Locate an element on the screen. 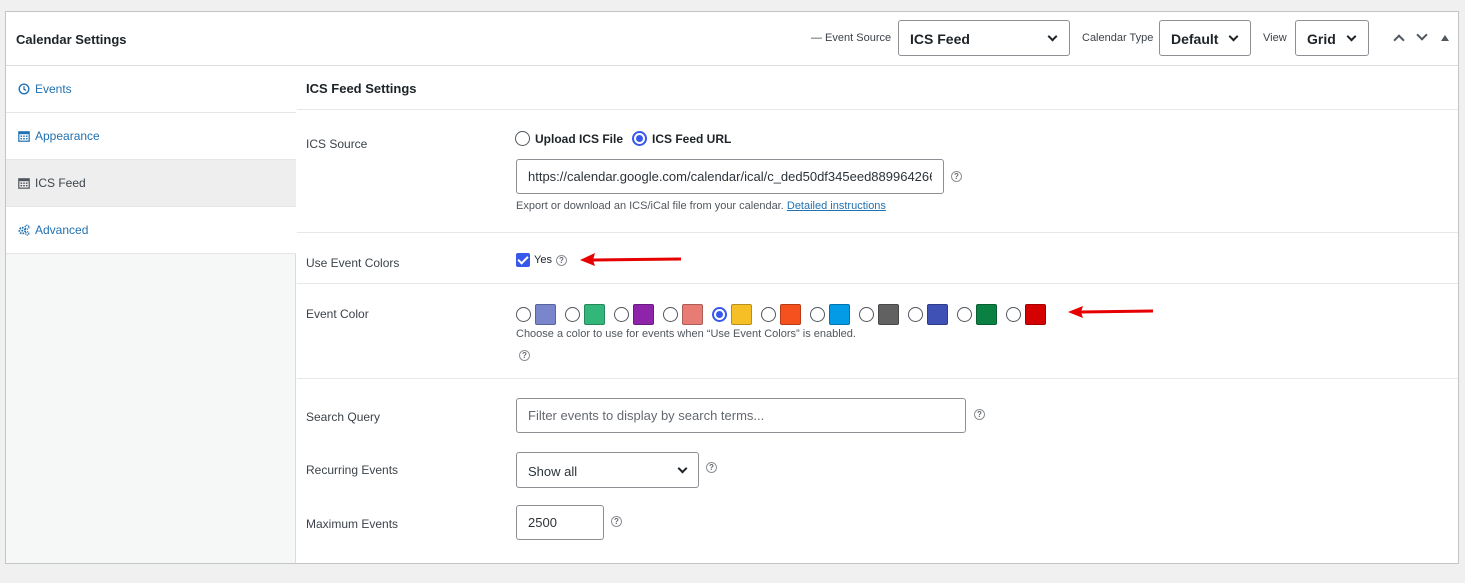 The width and height of the screenshot is (1465, 583). move-up-button is located at coordinates (1399, 38).